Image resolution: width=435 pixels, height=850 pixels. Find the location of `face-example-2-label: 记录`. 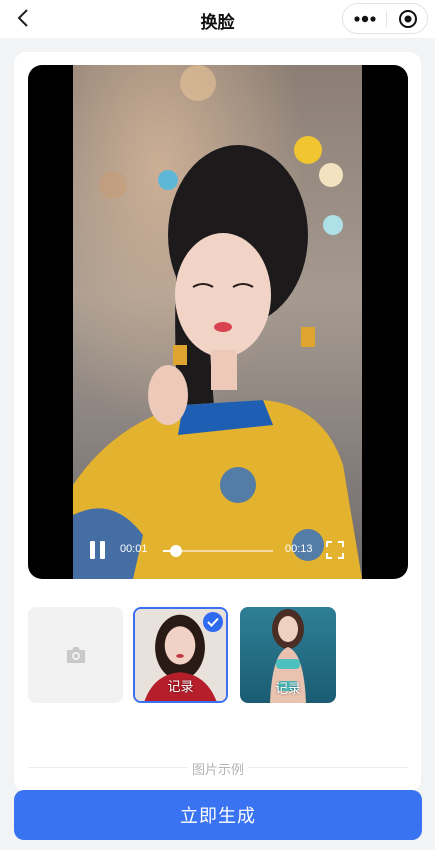

face-example-2-label: 记录 is located at coordinates (287, 688).